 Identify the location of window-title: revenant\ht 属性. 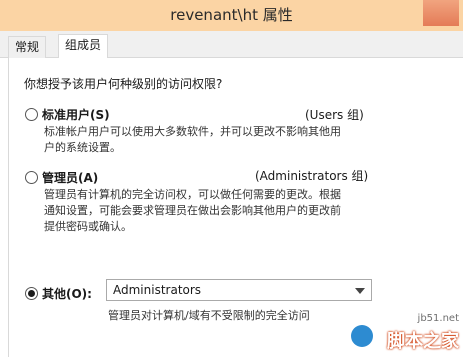
(231, 15).